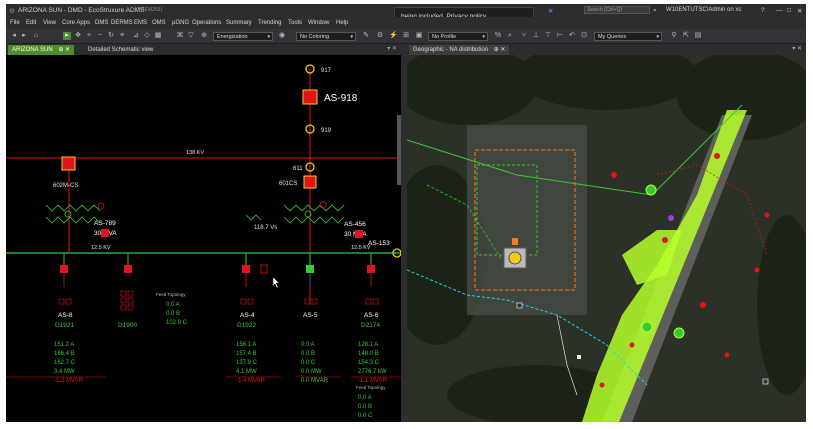 Image resolution: width=813 pixels, height=429 pixels. What do you see at coordinates (136, 36) in the screenshot?
I see `measure-icon: ⊿` at bounding box center [136, 36].